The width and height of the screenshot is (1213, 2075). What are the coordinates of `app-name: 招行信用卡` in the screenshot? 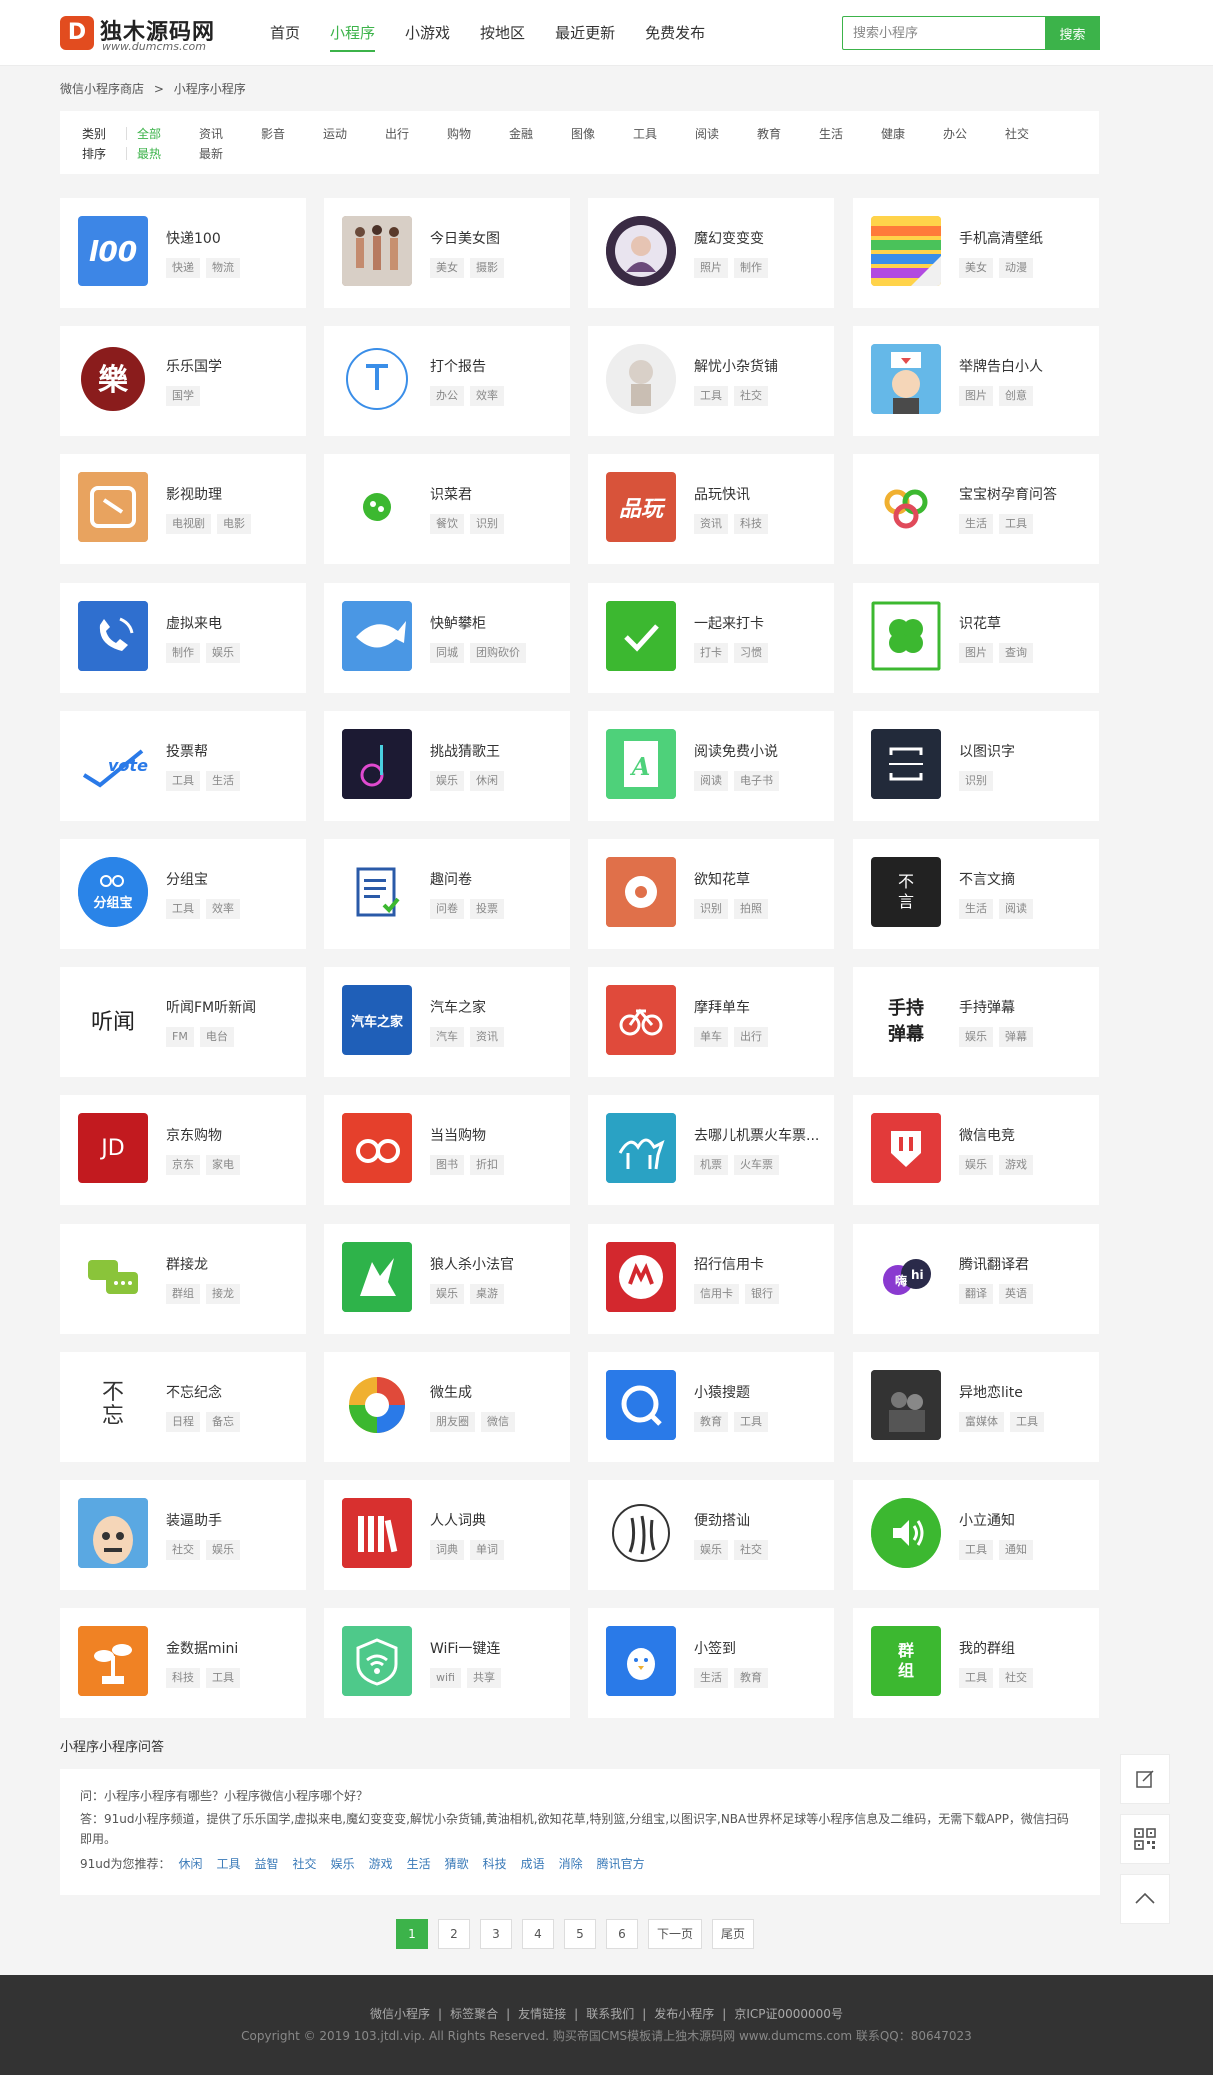 It's located at (729, 1264).